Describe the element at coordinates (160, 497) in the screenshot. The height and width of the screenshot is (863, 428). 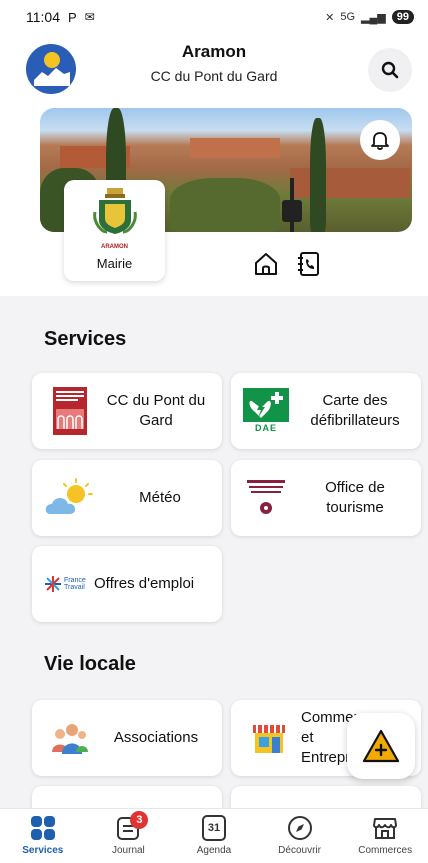
I see `service-label: Météo` at that location.